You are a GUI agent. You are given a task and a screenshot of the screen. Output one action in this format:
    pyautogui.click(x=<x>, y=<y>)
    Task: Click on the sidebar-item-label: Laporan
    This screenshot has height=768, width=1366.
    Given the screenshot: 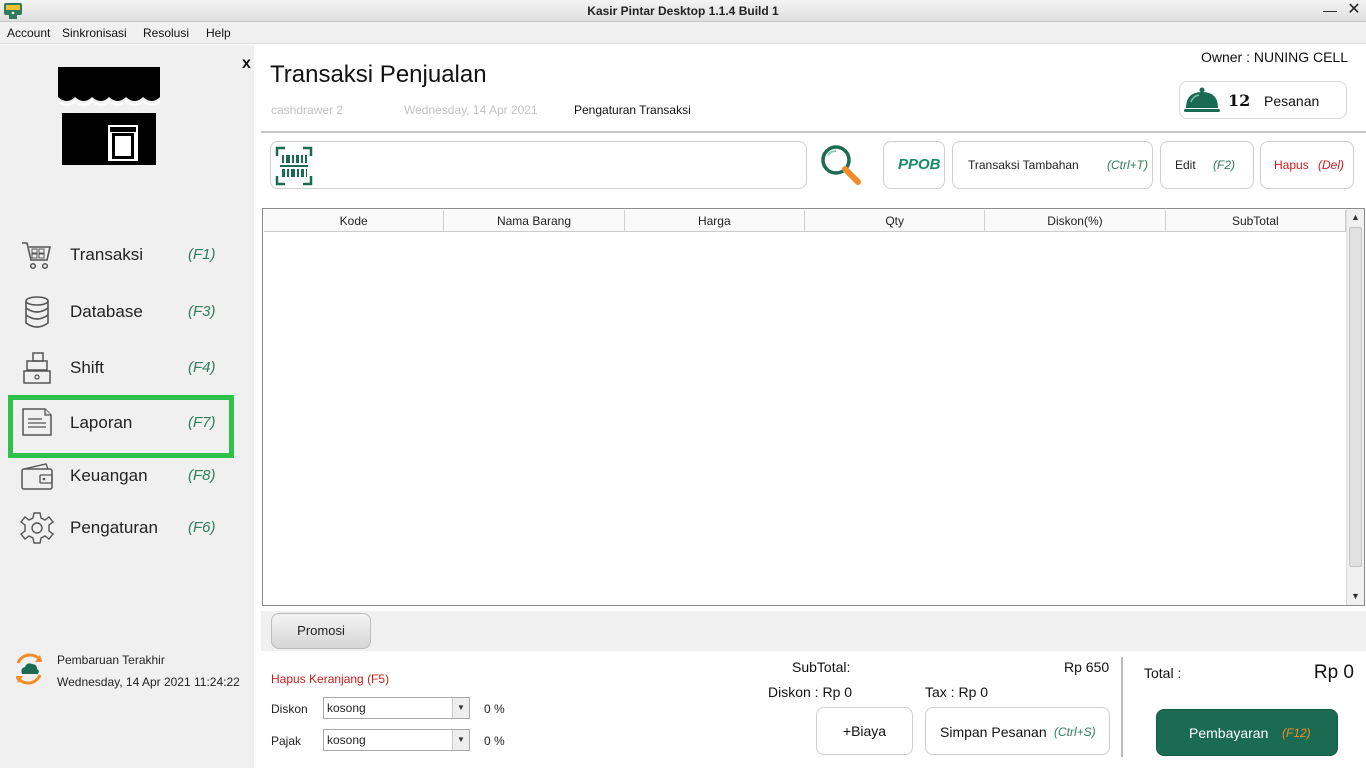 What is the action you would take?
    pyautogui.click(x=101, y=422)
    